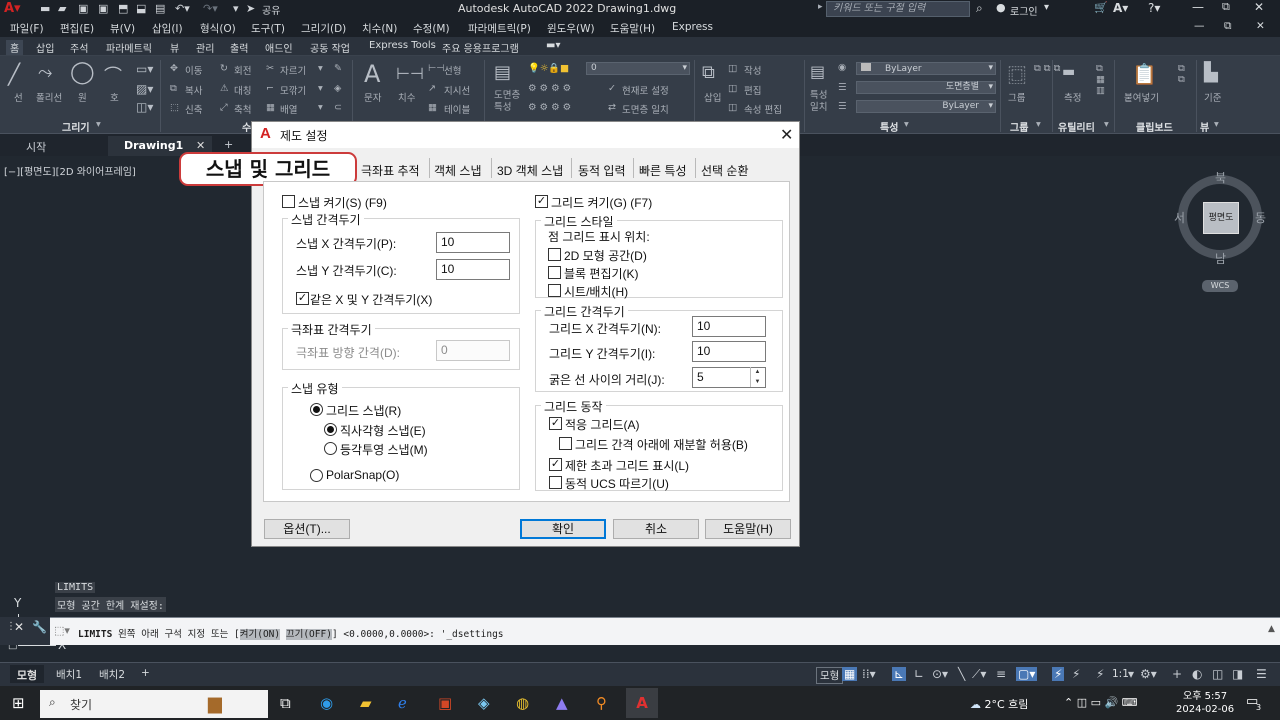 The image size is (1280, 720). I want to click on offset-icon: ⊂, so click(338, 107).